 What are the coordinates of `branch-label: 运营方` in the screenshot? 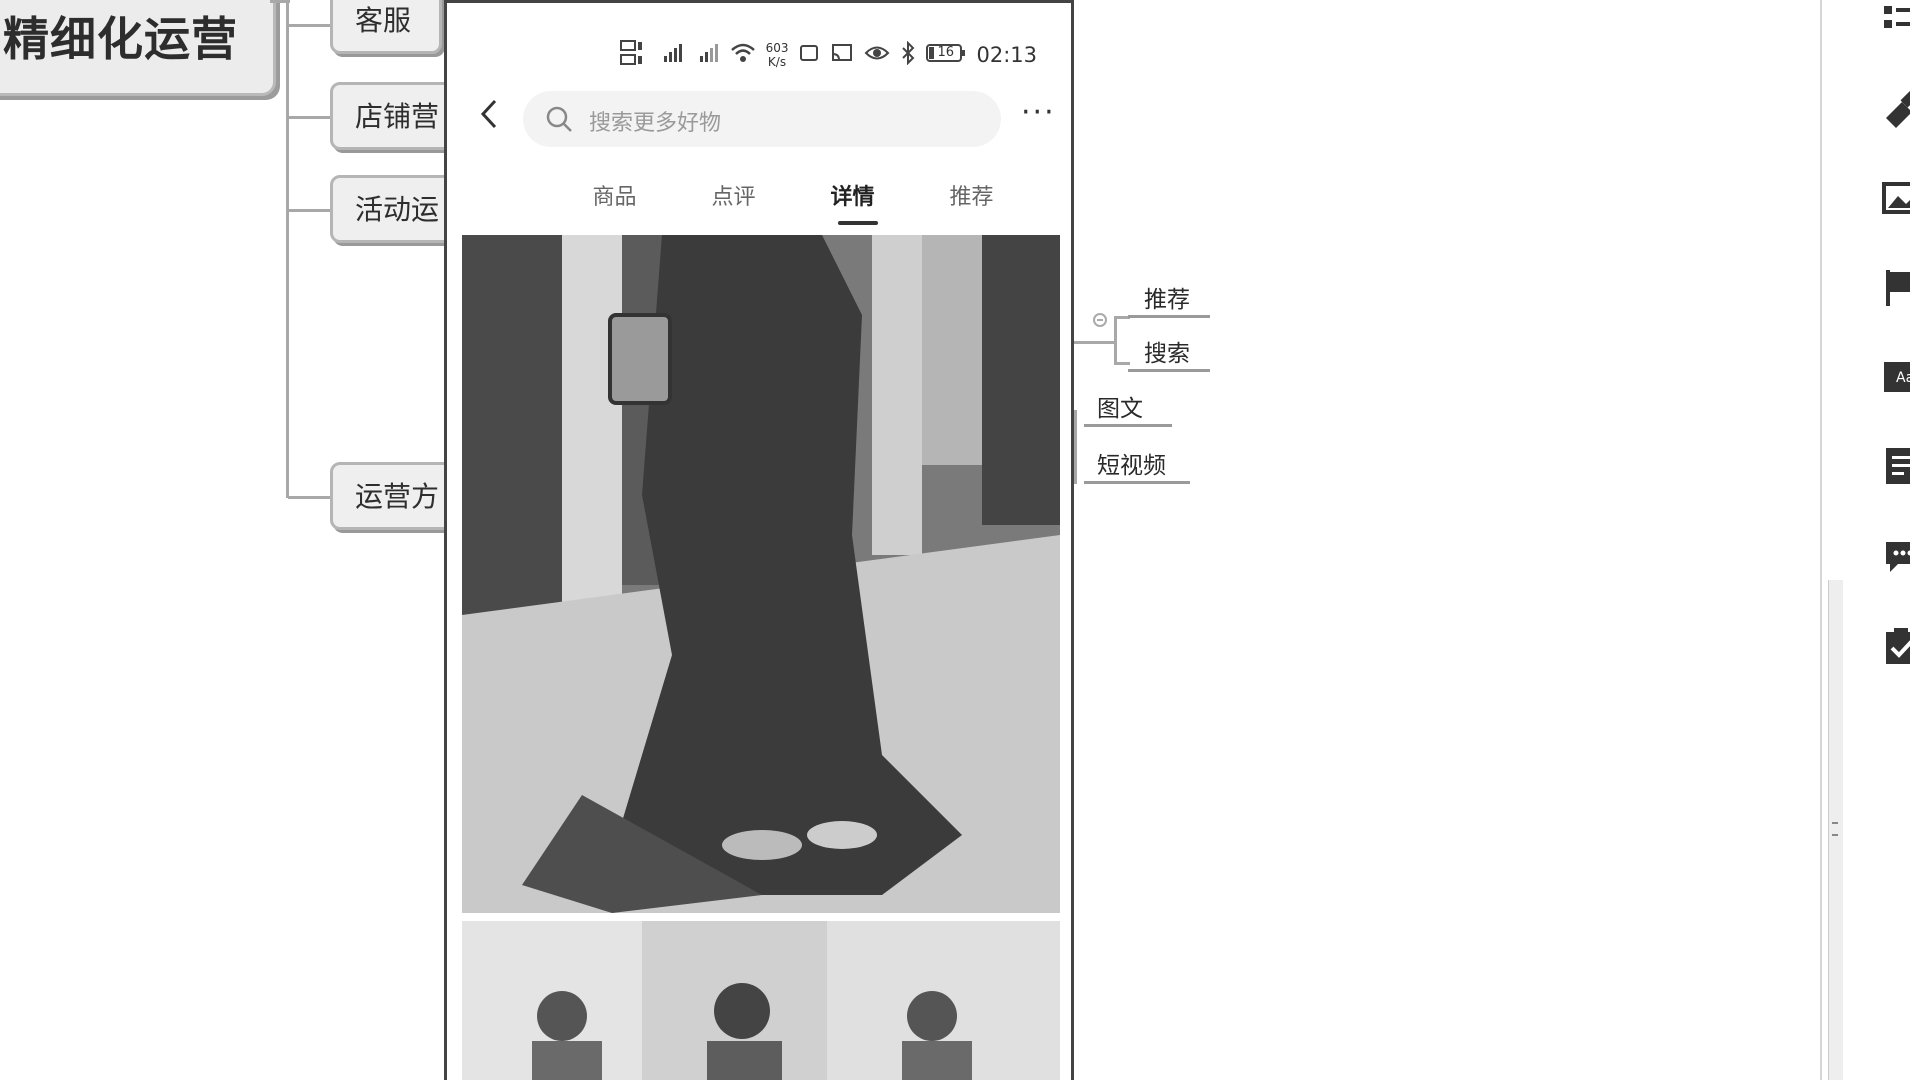 It's located at (397, 496).